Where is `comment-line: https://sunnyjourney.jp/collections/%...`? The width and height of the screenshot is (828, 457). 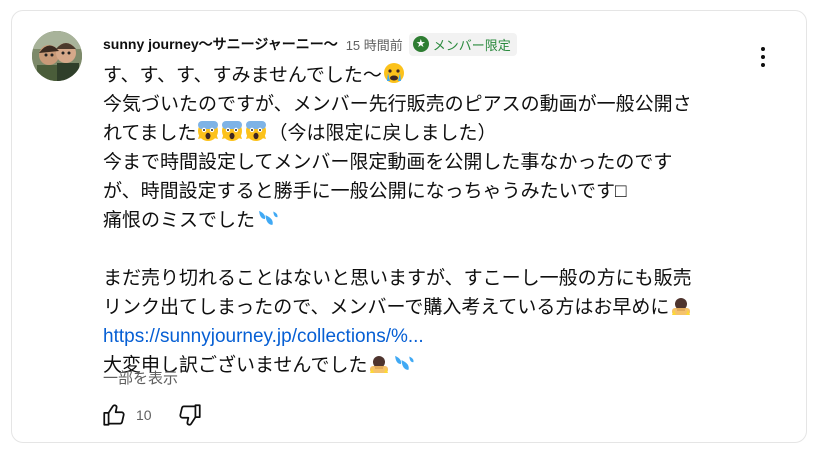 comment-line: https://sunnyjourney.jp/collections/%... is located at coordinates (418, 336).